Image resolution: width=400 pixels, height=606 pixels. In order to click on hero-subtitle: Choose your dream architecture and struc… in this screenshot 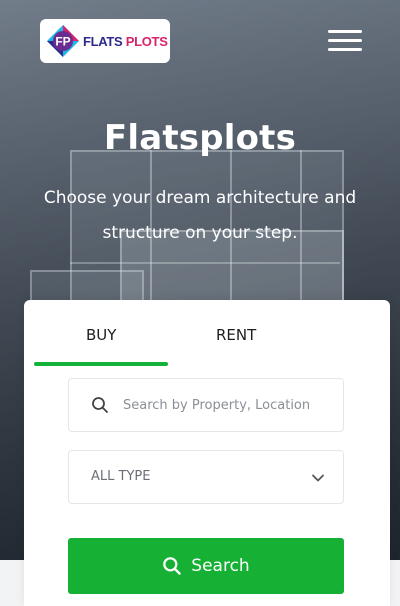, I will do `click(200, 215)`.